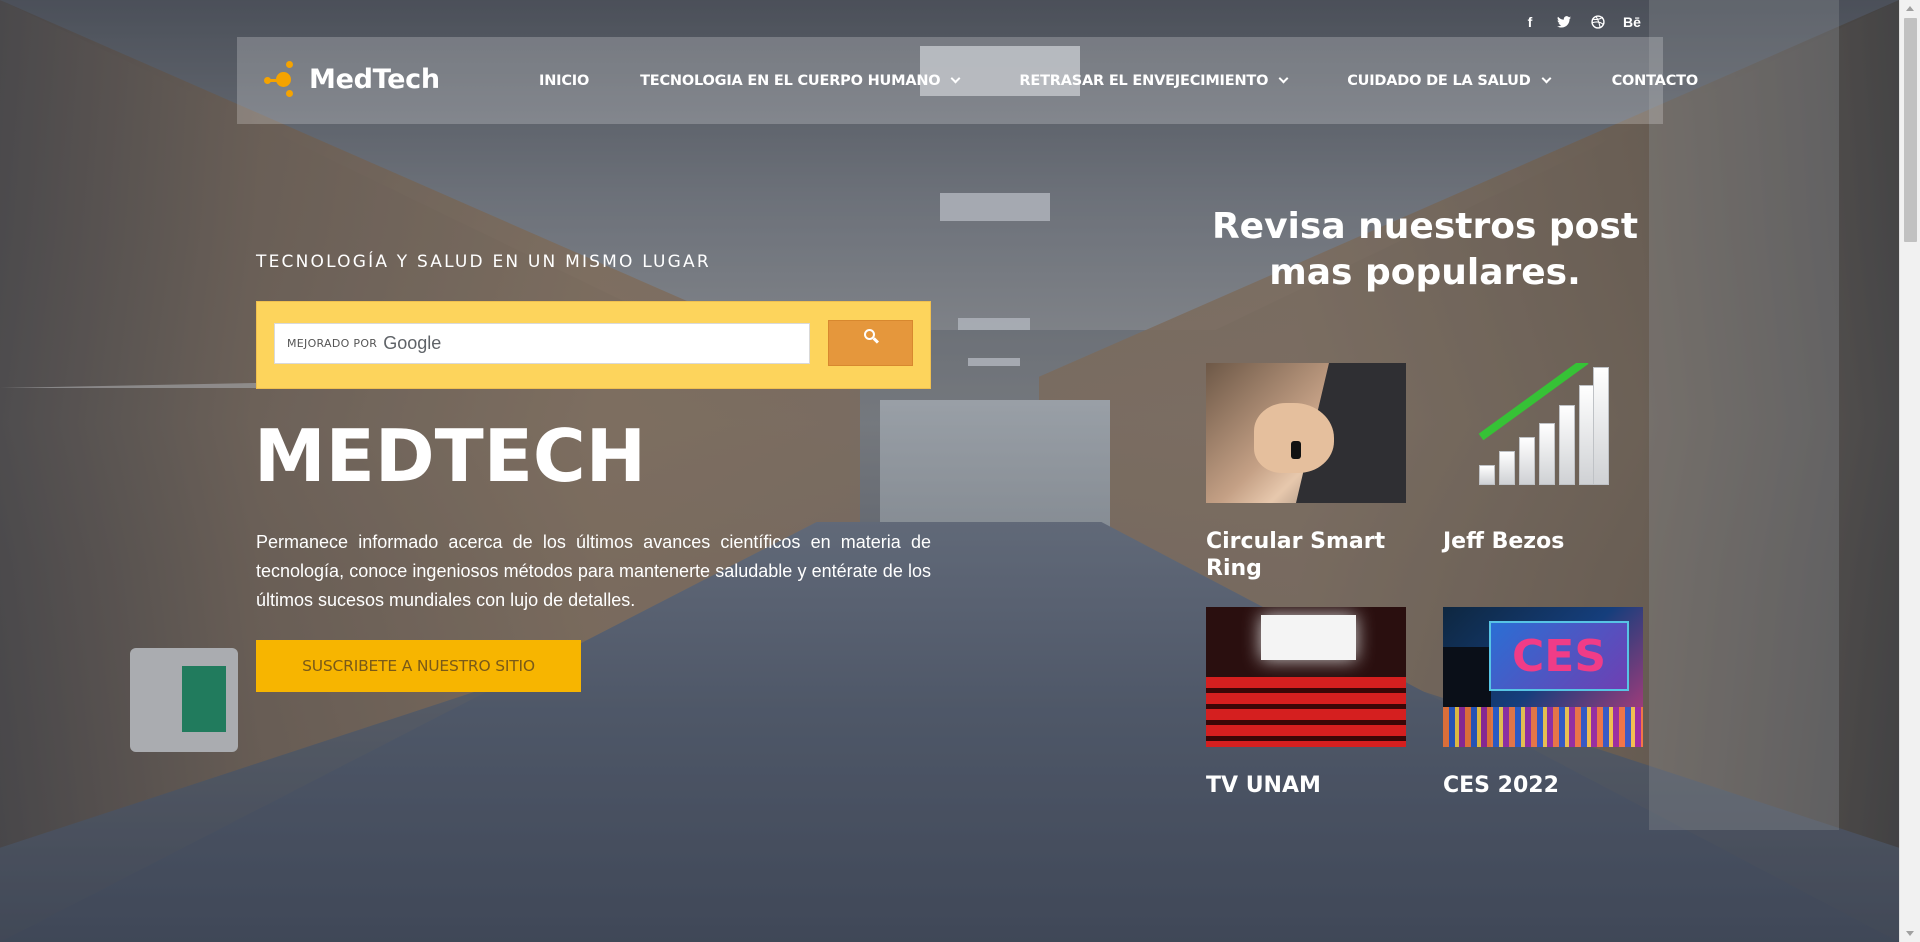 The image size is (1920, 942). I want to click on scroll-down-icon, so click(1910, 933).